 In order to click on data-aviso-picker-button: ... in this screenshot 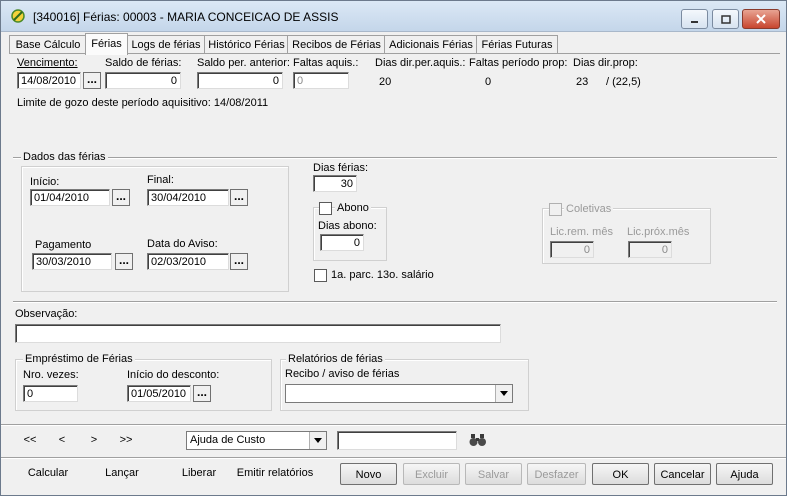, I will do `click(239, 261)`.